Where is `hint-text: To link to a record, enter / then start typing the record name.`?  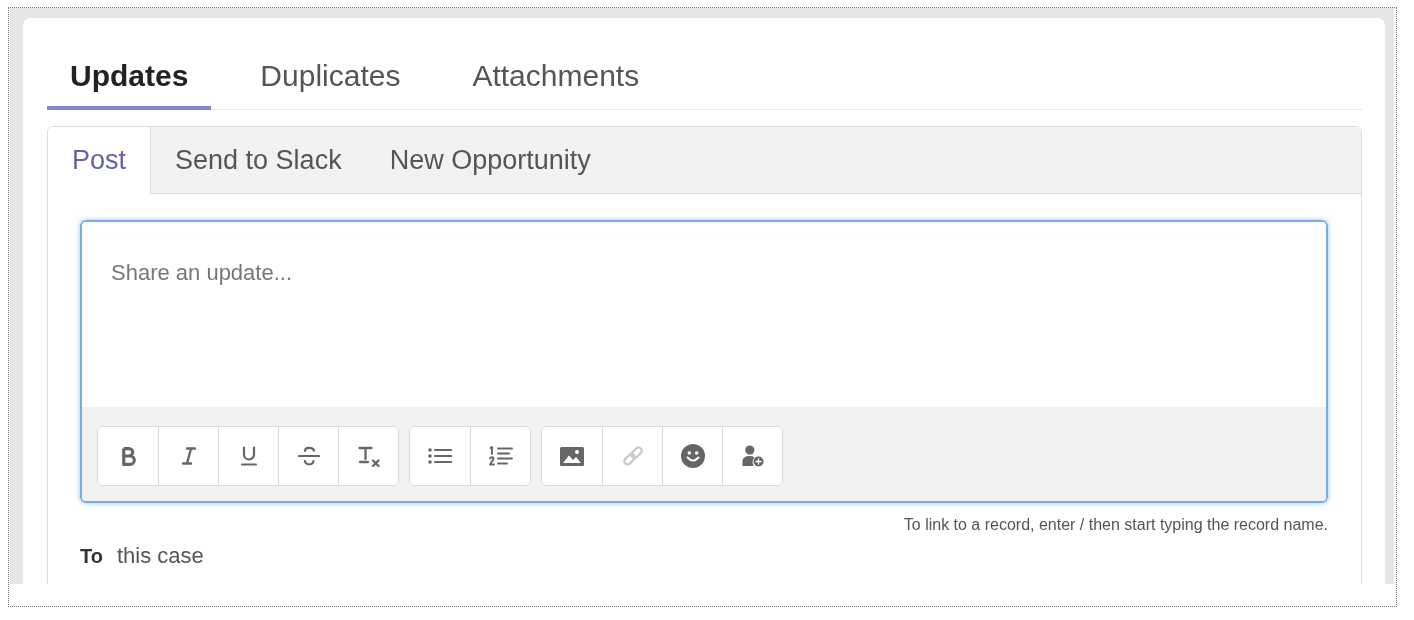 hint-text: To link to a record, enter / then start typing the record name. is located at coordinates (1115, 525).